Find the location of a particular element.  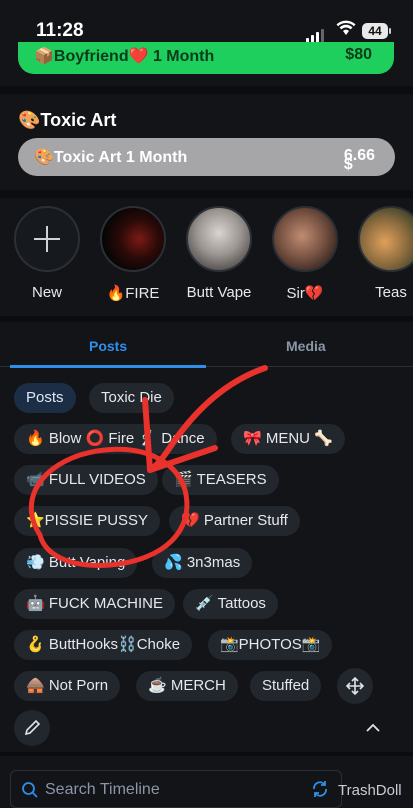

search-timeline-input: Search Timeline is located at coordinates (176, 789).